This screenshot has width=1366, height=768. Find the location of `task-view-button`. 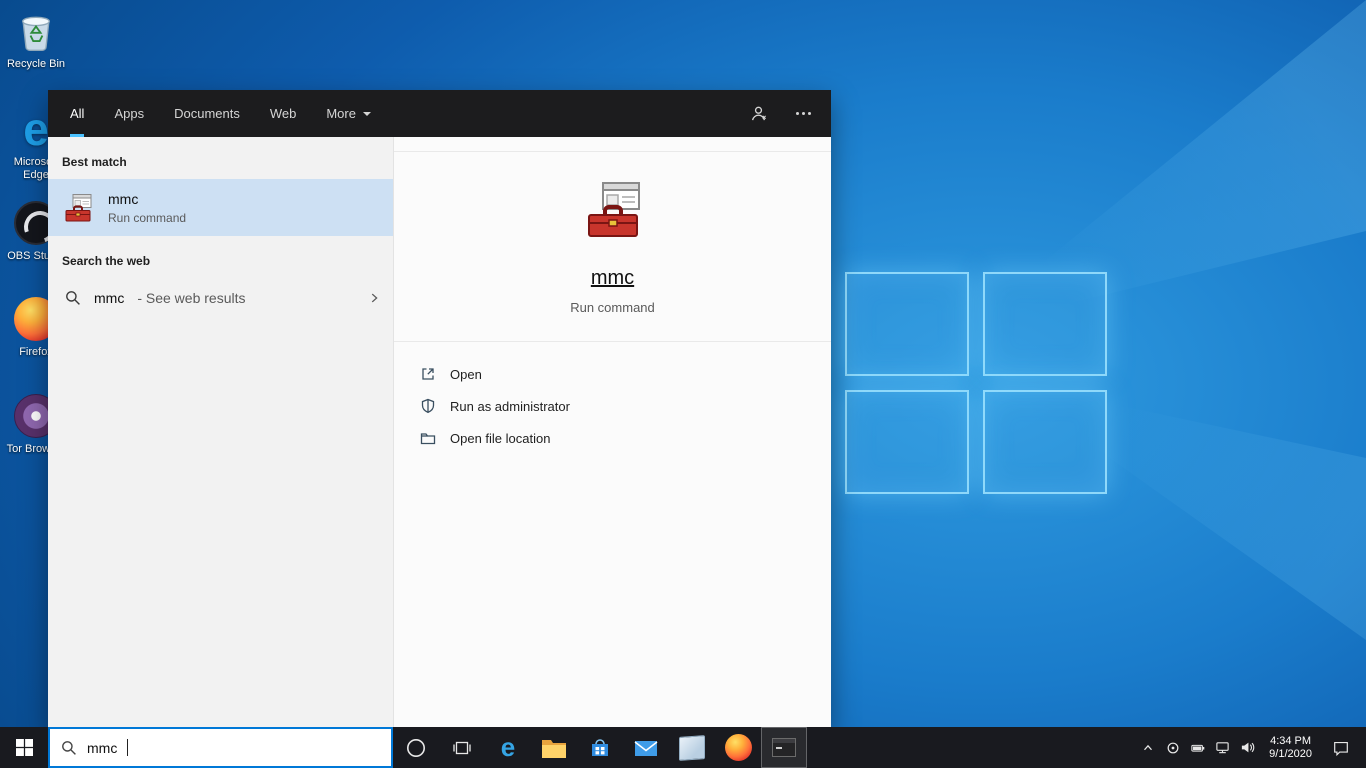

task-view-button is located at coordinates (462, 747).